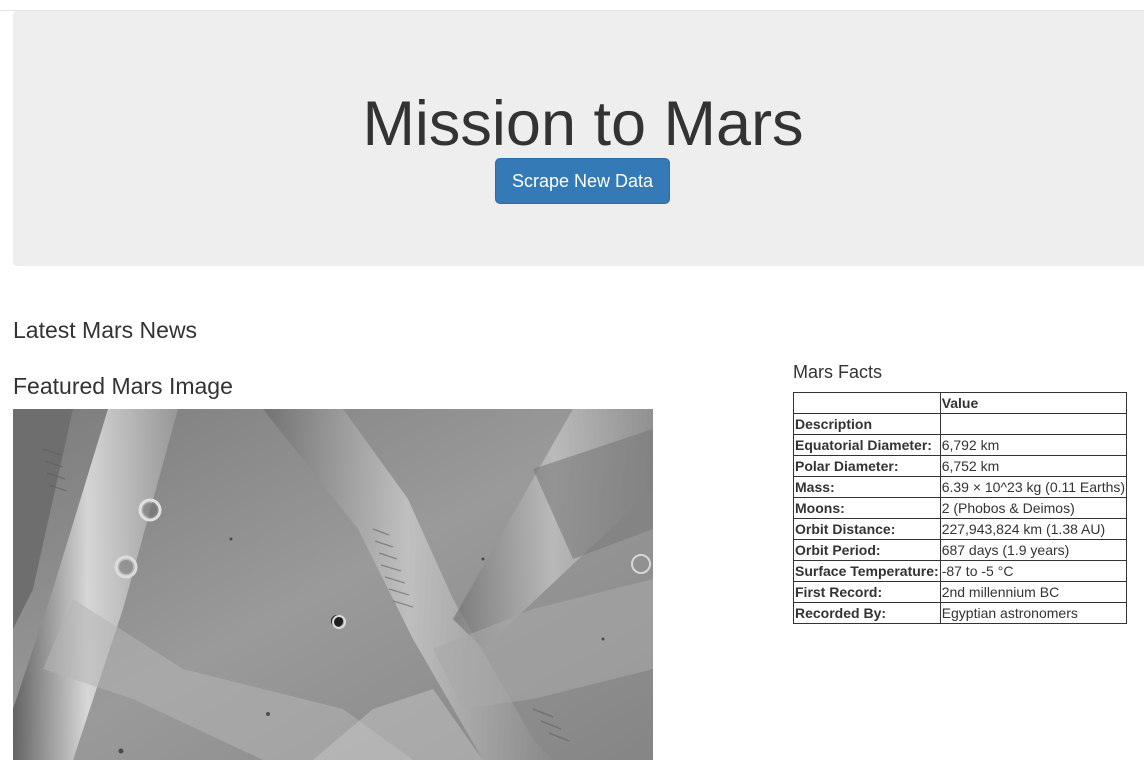 The height and width of the screenshot is (760, 1144). Describe the element at coordinates (582, 181) in the screenshot. I see `scrape-new-data-button: Scrape New Data` at that location.